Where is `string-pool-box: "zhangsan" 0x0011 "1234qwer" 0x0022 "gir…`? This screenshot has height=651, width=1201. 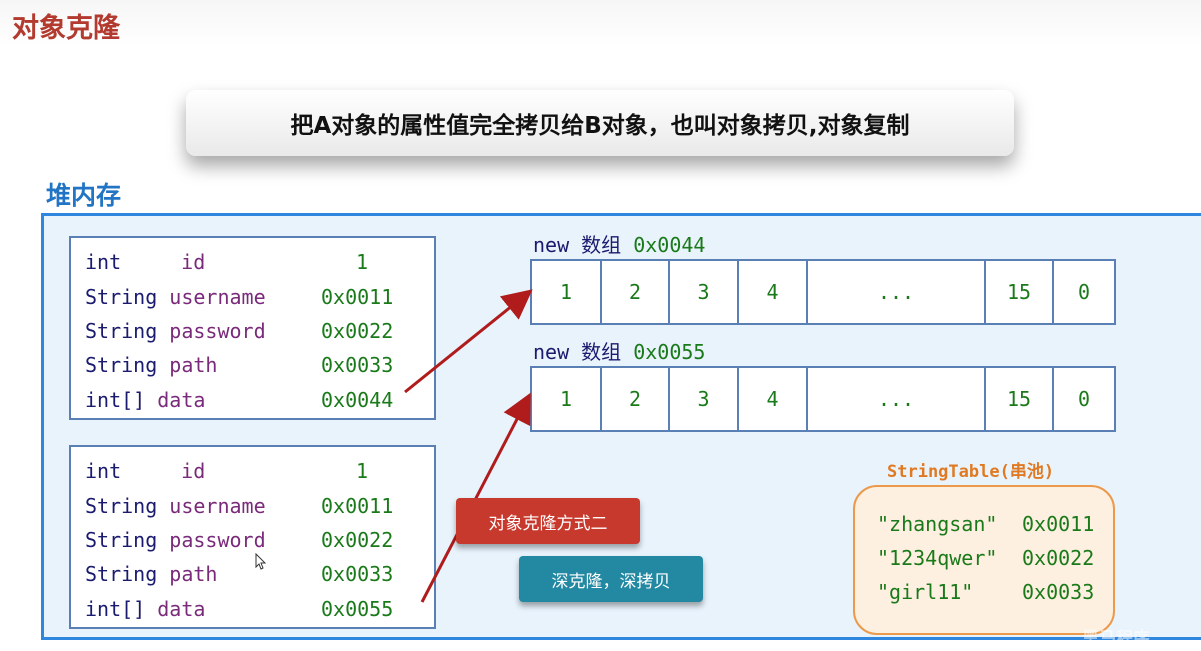 string-pool-box: "zhangsan" 0x0011 "1234qwer" 0x0022 "gir… is located at coordinates (984, 560).